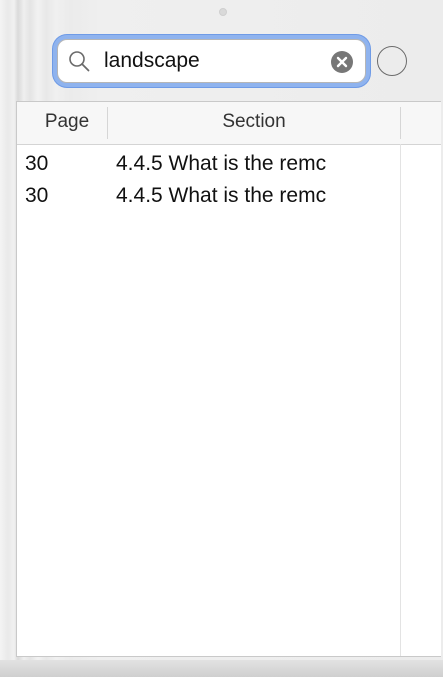 The image size is (443, 677). I want to click on column-divider, so click(400, 123).